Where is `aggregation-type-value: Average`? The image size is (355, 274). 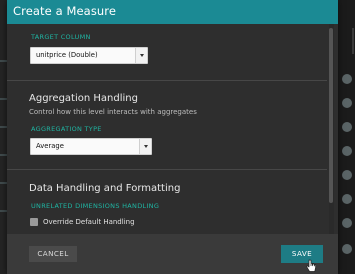 aggregation-type-value: Average is located at coordinates (50, 146).